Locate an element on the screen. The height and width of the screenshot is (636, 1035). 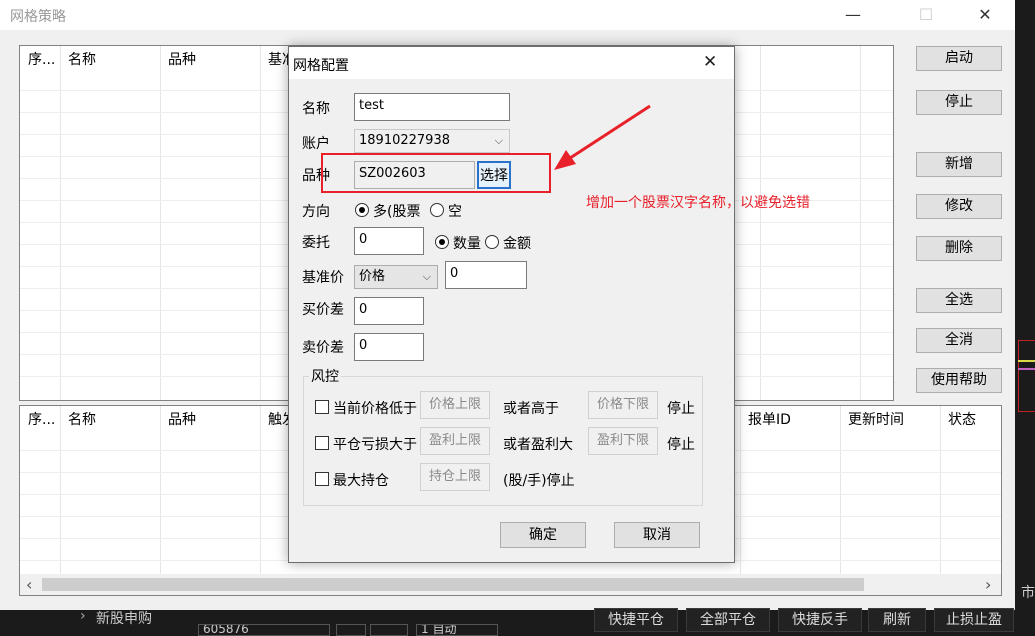
scroll-left-icon: ‹ is located at coordinates (29, 584).